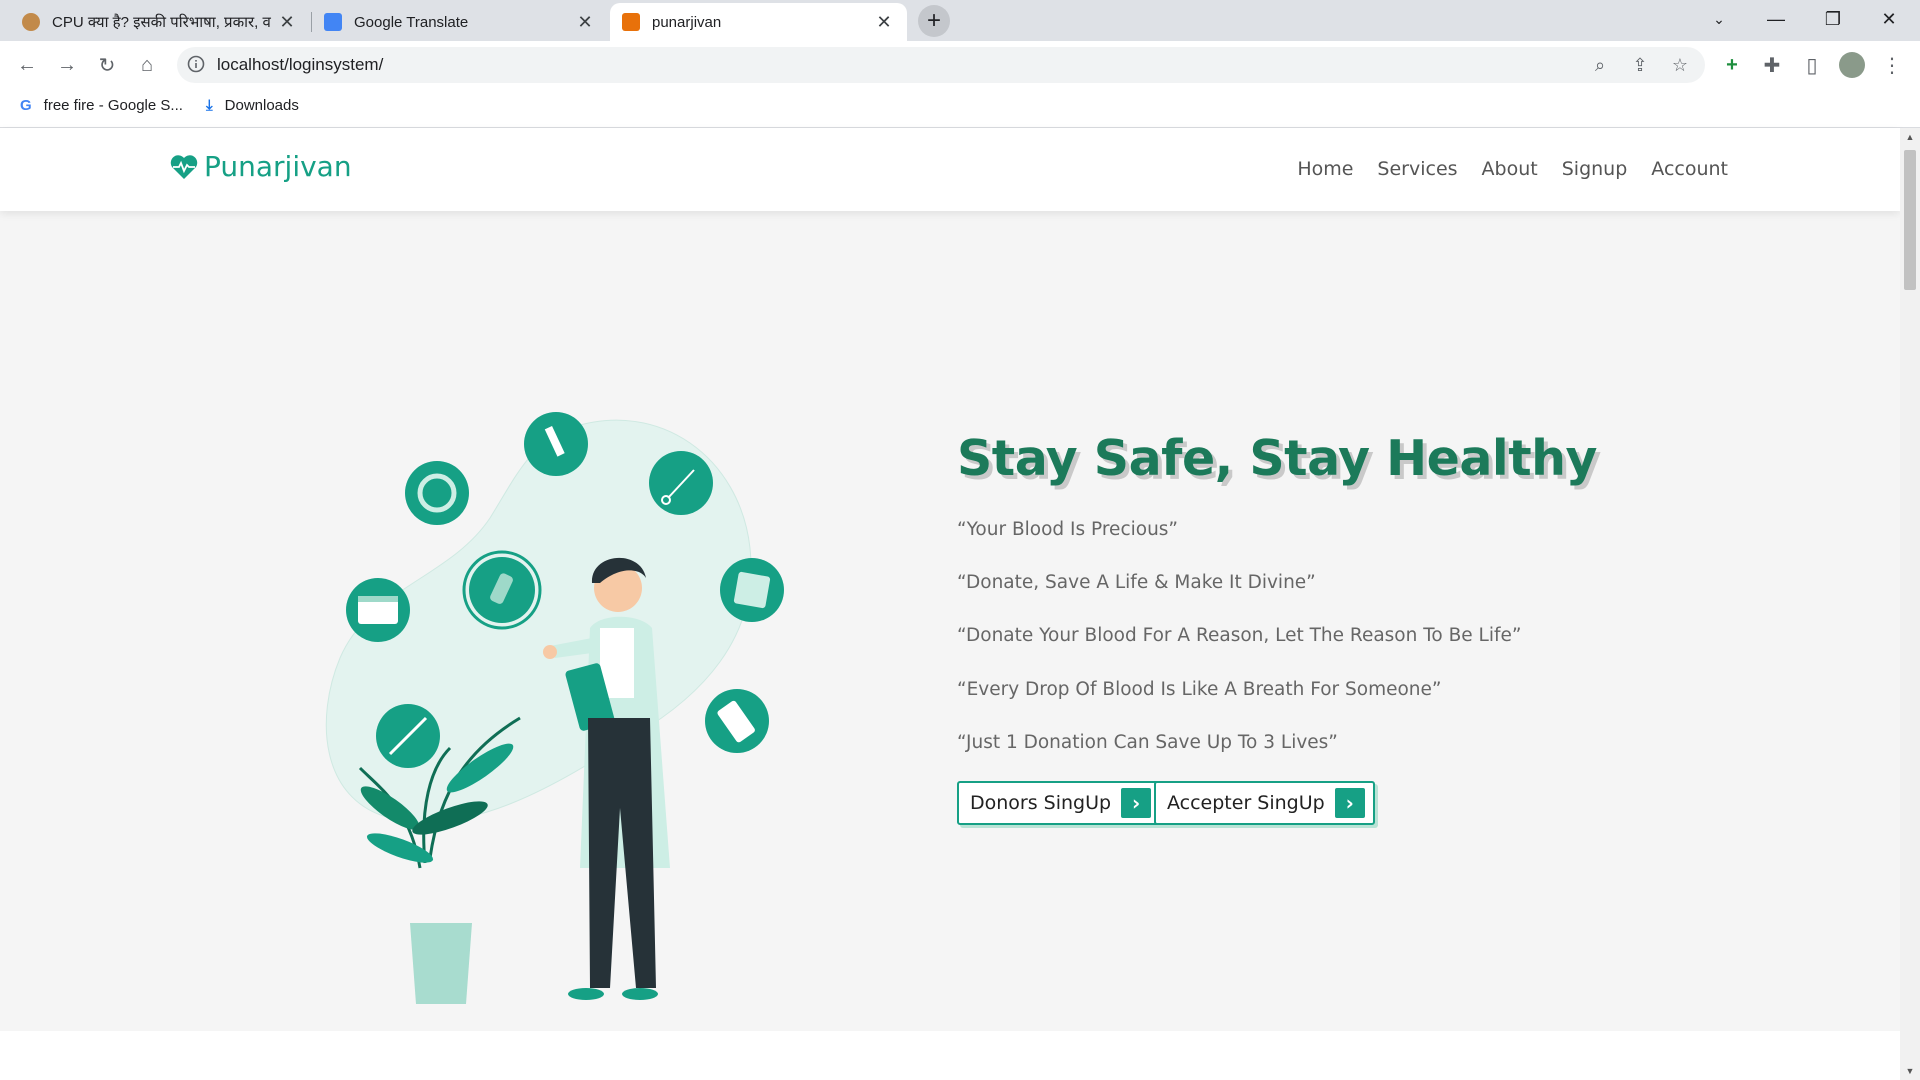 This screenshot has height=1080, width=1920. Describe the element at coordinates (147, 65) in the screenshot. I see `home-icon: ⌂` at that location.